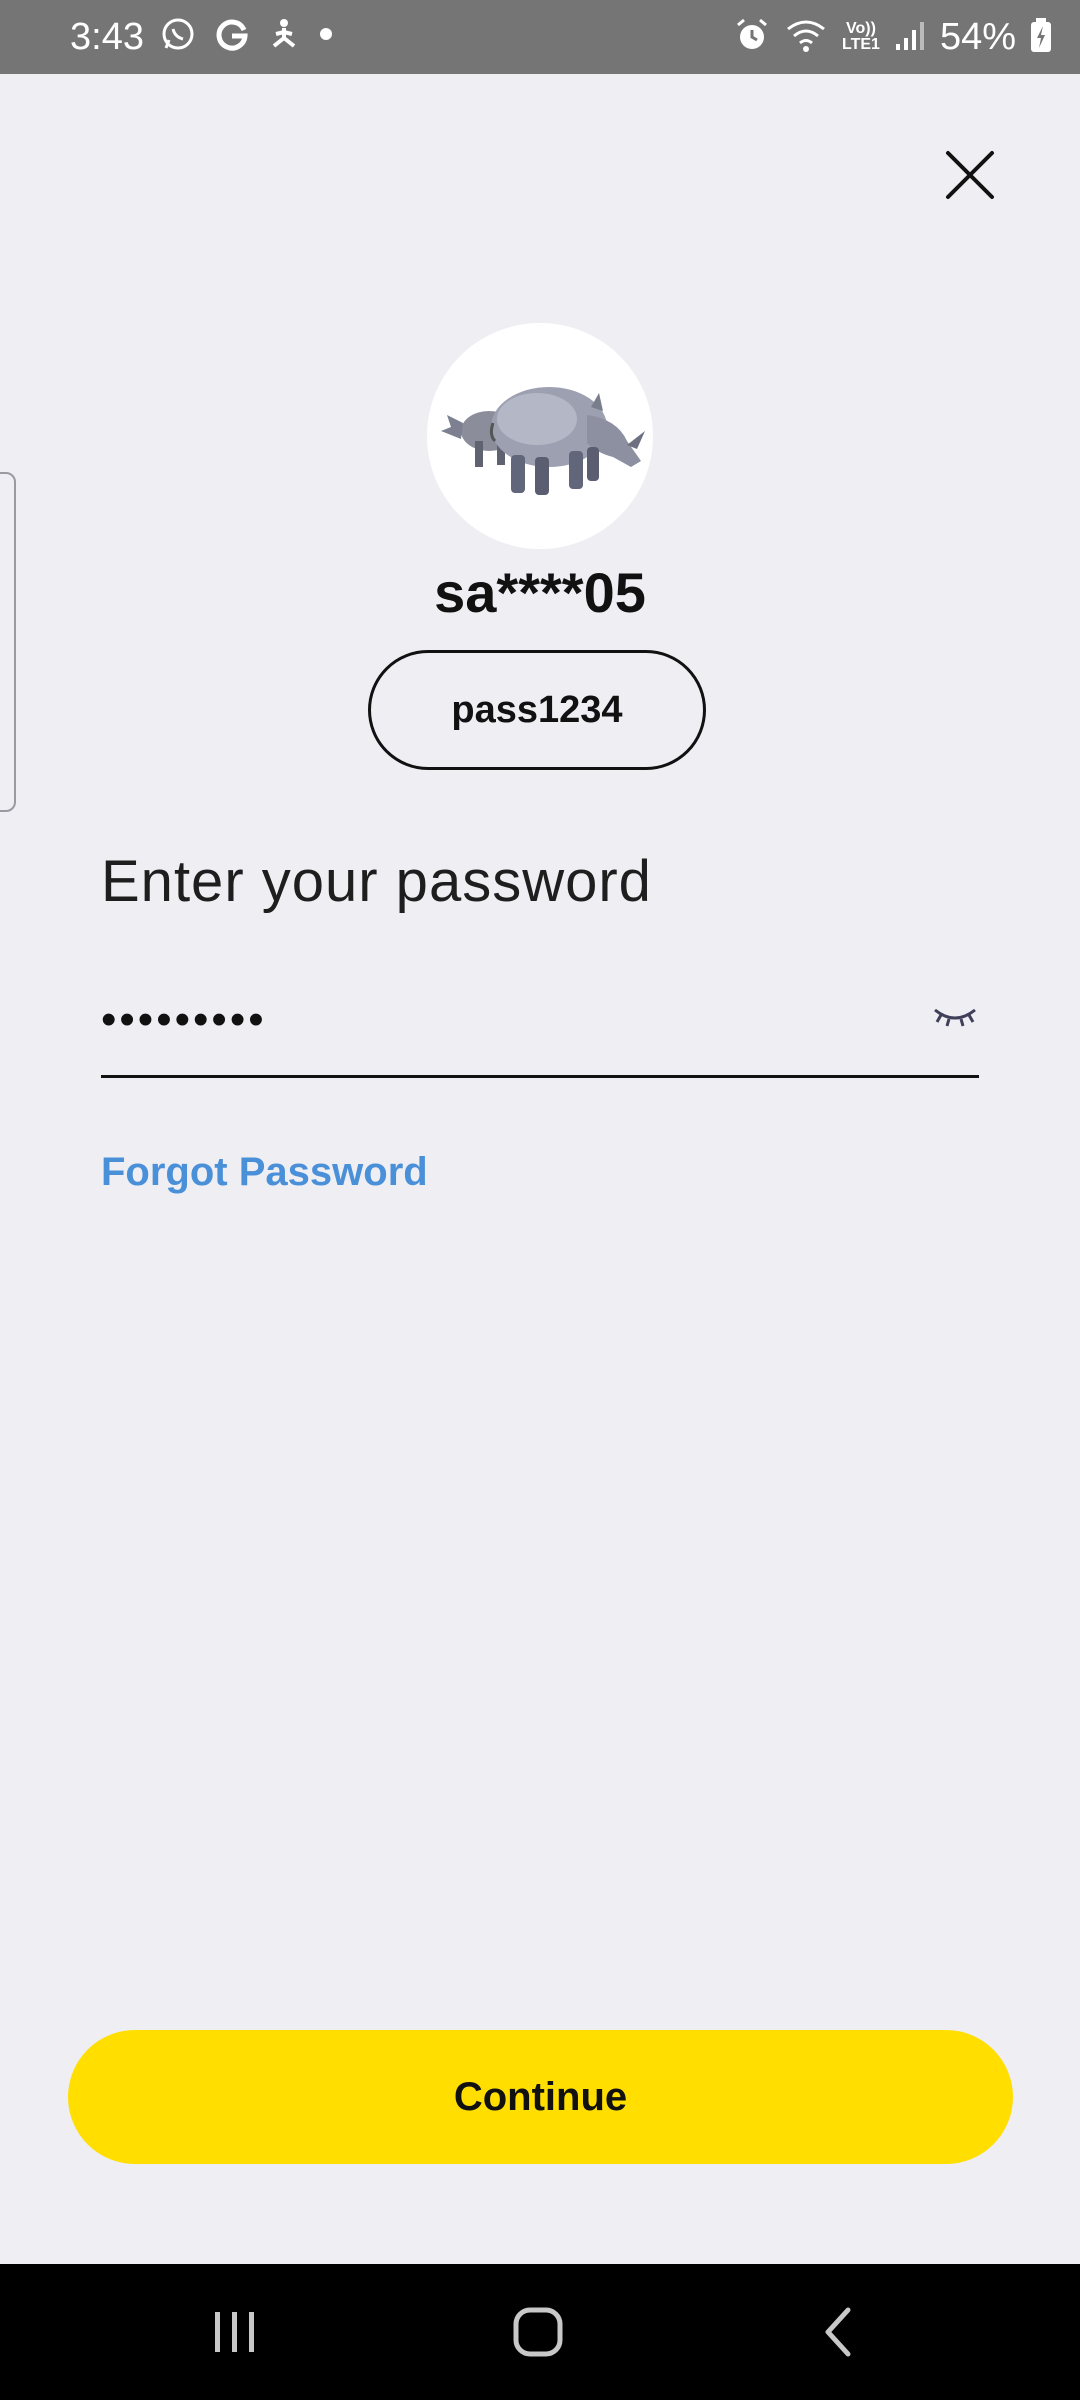  Describe the element at coordinates (1041, 37) in the screenshot. I see `battery-icon` at that location.